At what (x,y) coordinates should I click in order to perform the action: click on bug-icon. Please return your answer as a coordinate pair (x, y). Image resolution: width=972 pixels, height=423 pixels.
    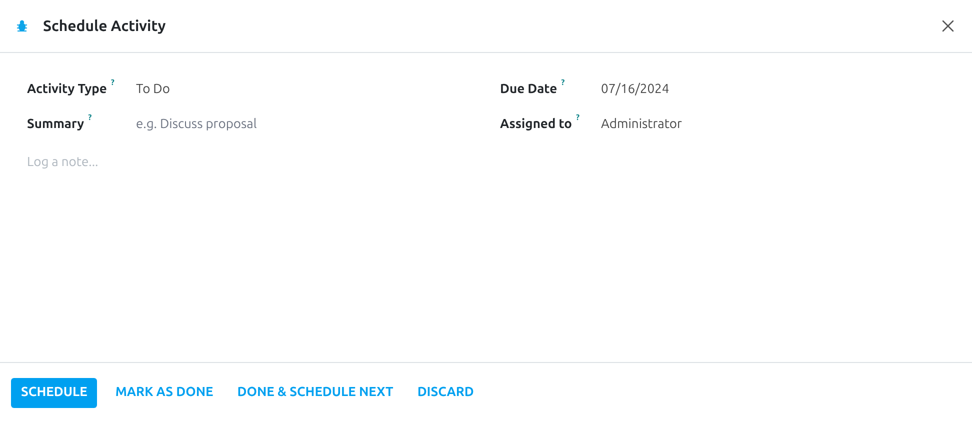
    Looking at the image, I should click on (22, 26).